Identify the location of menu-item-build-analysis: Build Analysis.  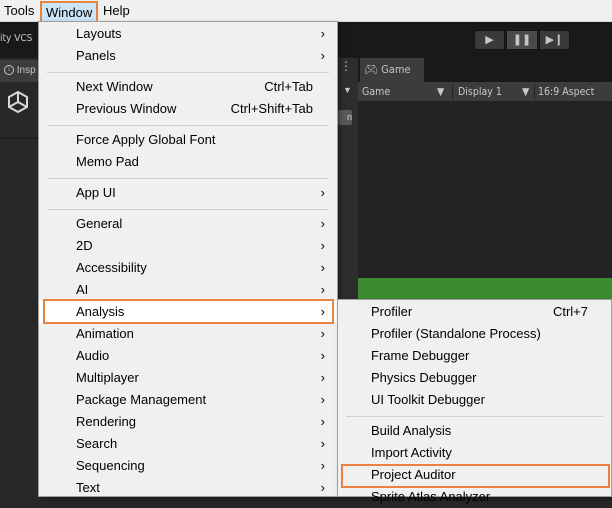
(474, 431).